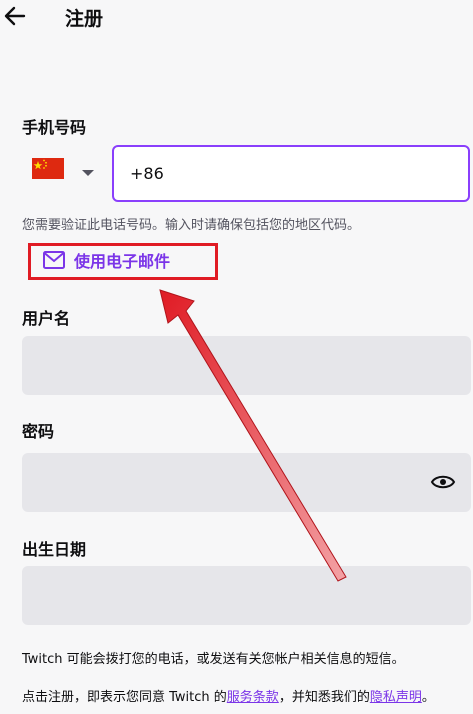 The width and height of the screenshot is (473, 714). I want to click on terms-middle: ，并知悉我们的, so click(324, 697).